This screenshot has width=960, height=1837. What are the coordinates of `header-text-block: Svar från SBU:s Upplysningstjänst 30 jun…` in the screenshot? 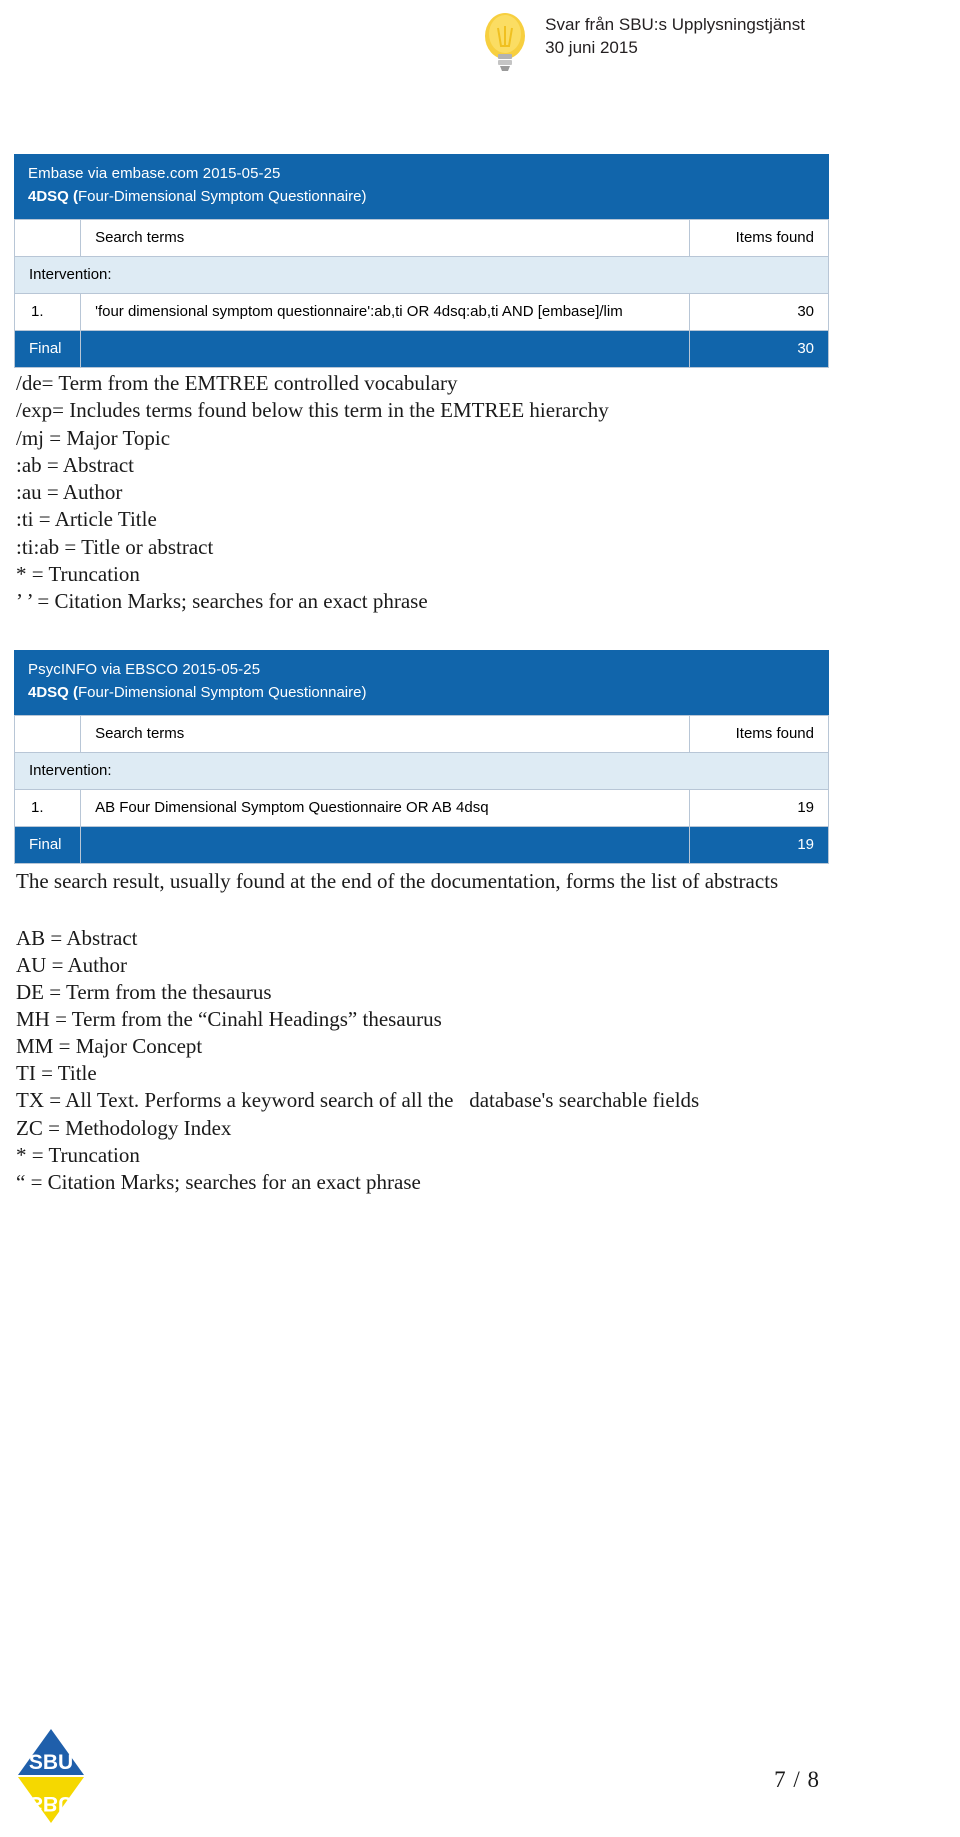 It's located at (675, 35).